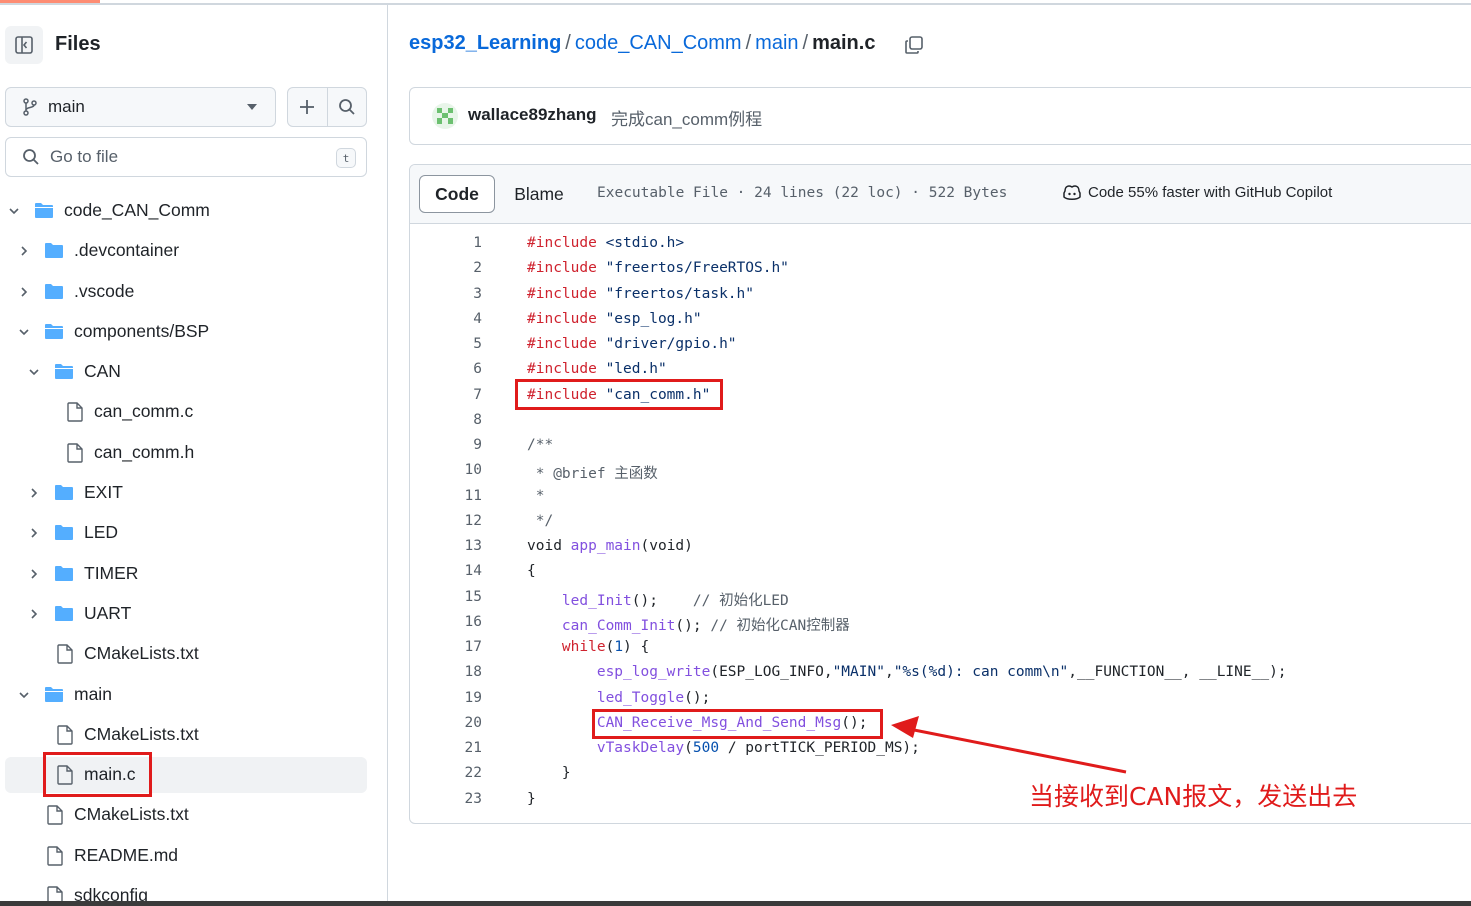 This screenshot has height=906, width=1471. I want to click on line-number: 3, so click(461, 294).